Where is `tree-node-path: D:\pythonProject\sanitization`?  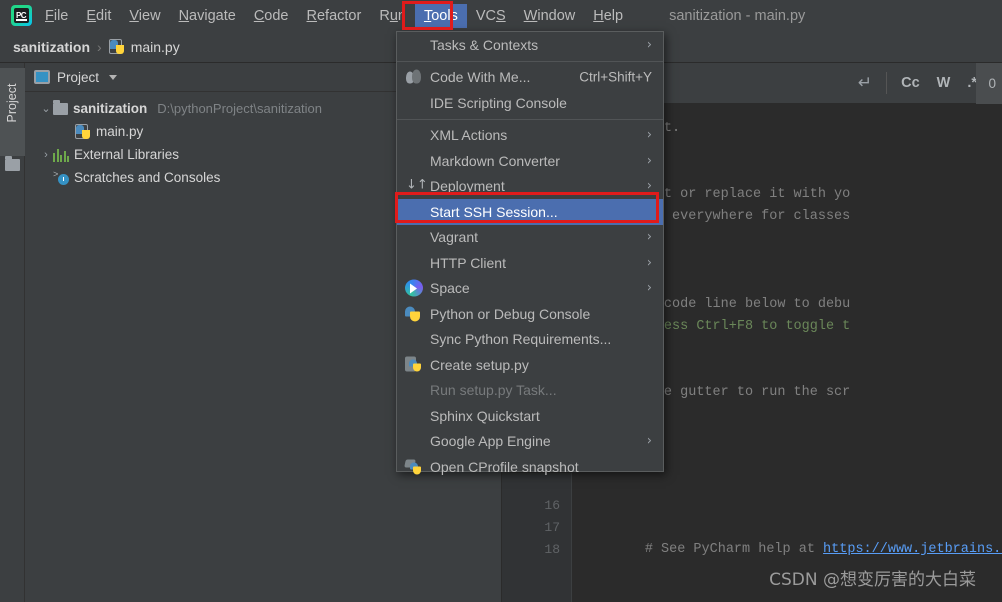
tree-node-path: D:\pythonProject\sanitization is located at coordinates (240, 108).